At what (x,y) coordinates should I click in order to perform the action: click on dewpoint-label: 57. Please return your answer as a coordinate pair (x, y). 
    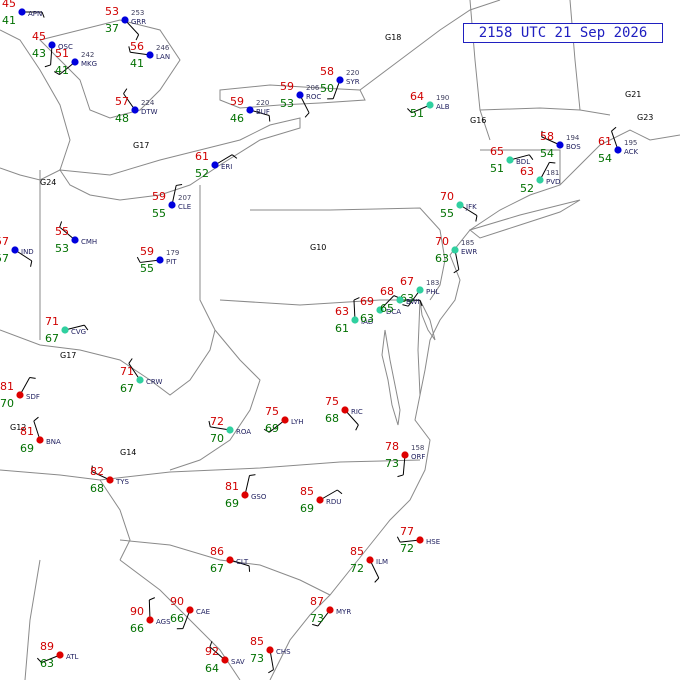
    Looking at the image, I should click on (4, 258).